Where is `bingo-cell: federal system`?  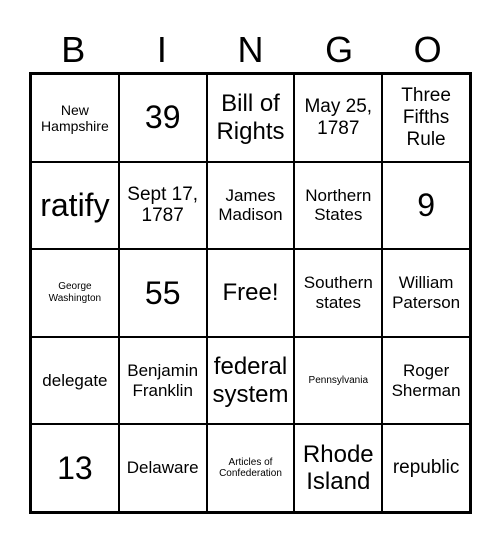 bingo-cell: federal system is located at coordinates (250, 380).